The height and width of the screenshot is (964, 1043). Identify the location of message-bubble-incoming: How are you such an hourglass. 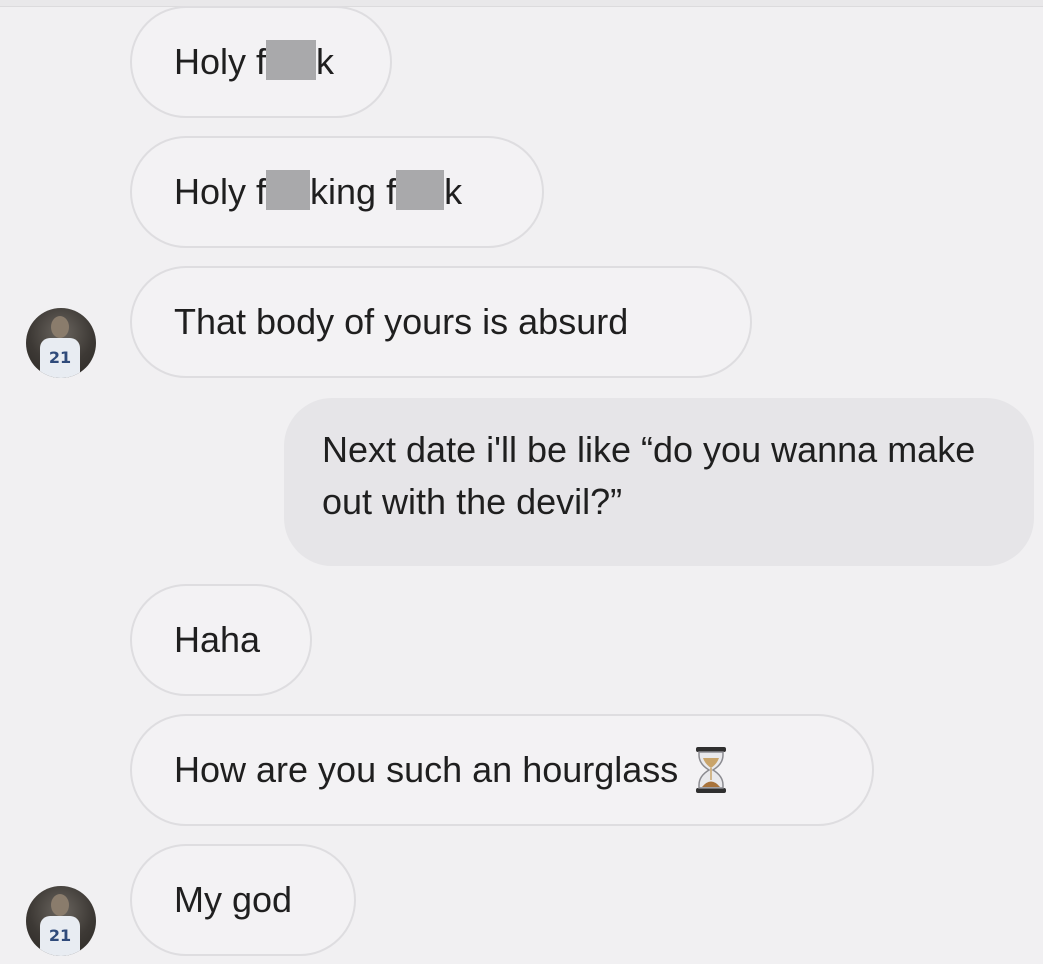
(502, 770).